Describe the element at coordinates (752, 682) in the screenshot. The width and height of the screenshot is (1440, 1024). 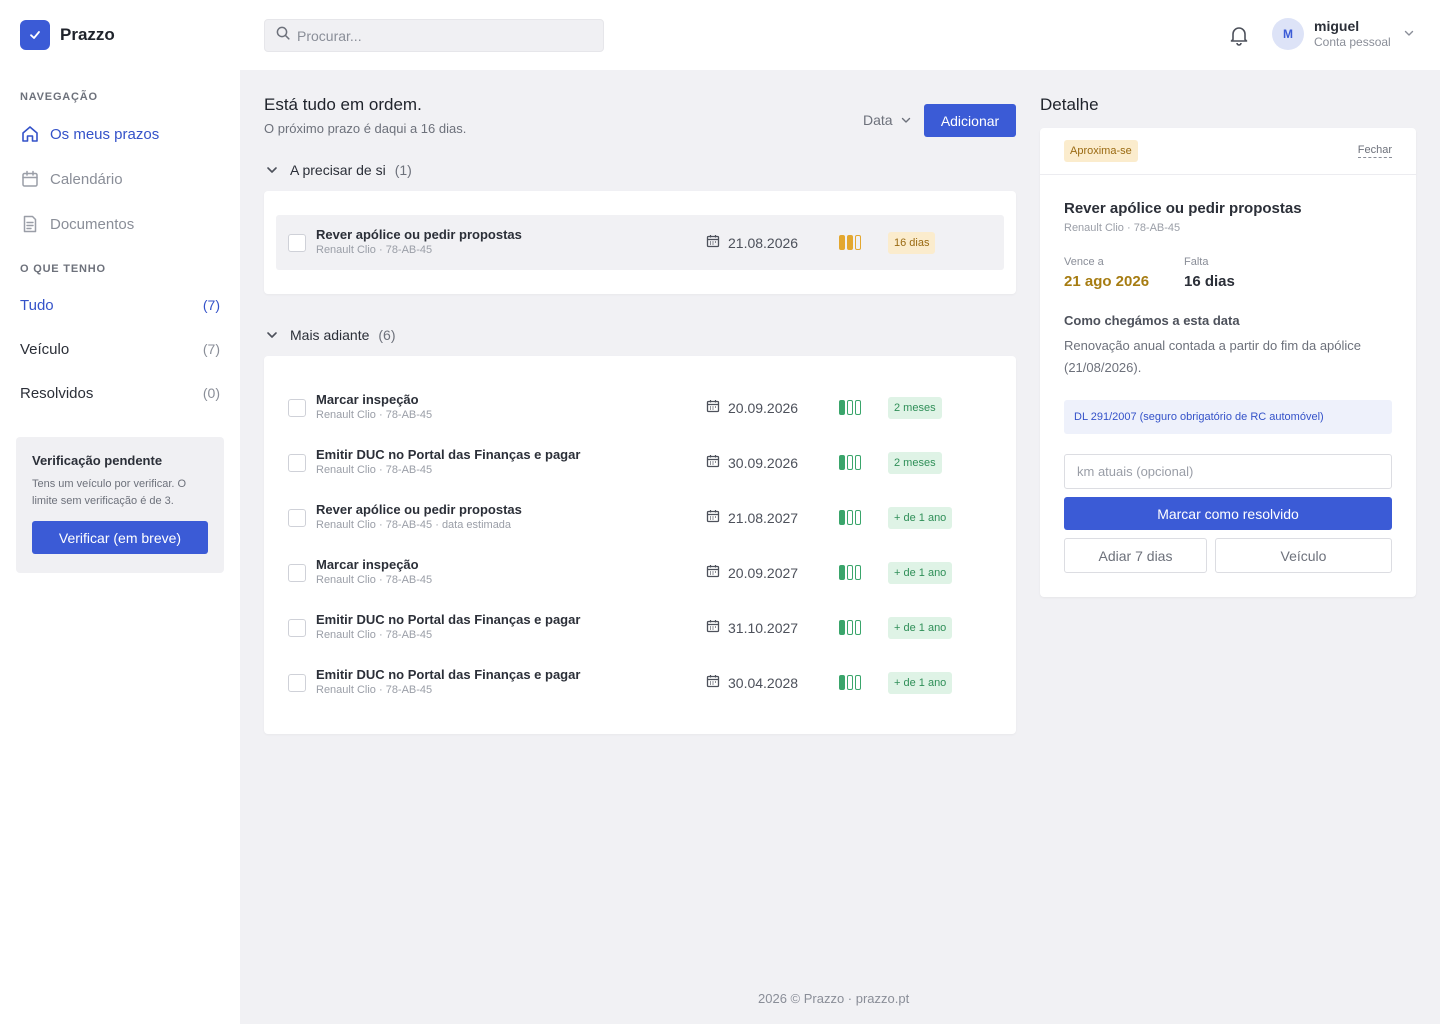
I see `deadline-date: 30.04.2028` at that location.